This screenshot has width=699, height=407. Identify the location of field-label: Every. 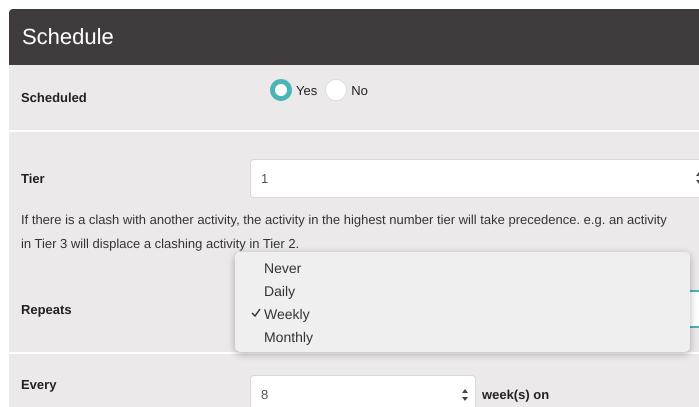
(38, 384).